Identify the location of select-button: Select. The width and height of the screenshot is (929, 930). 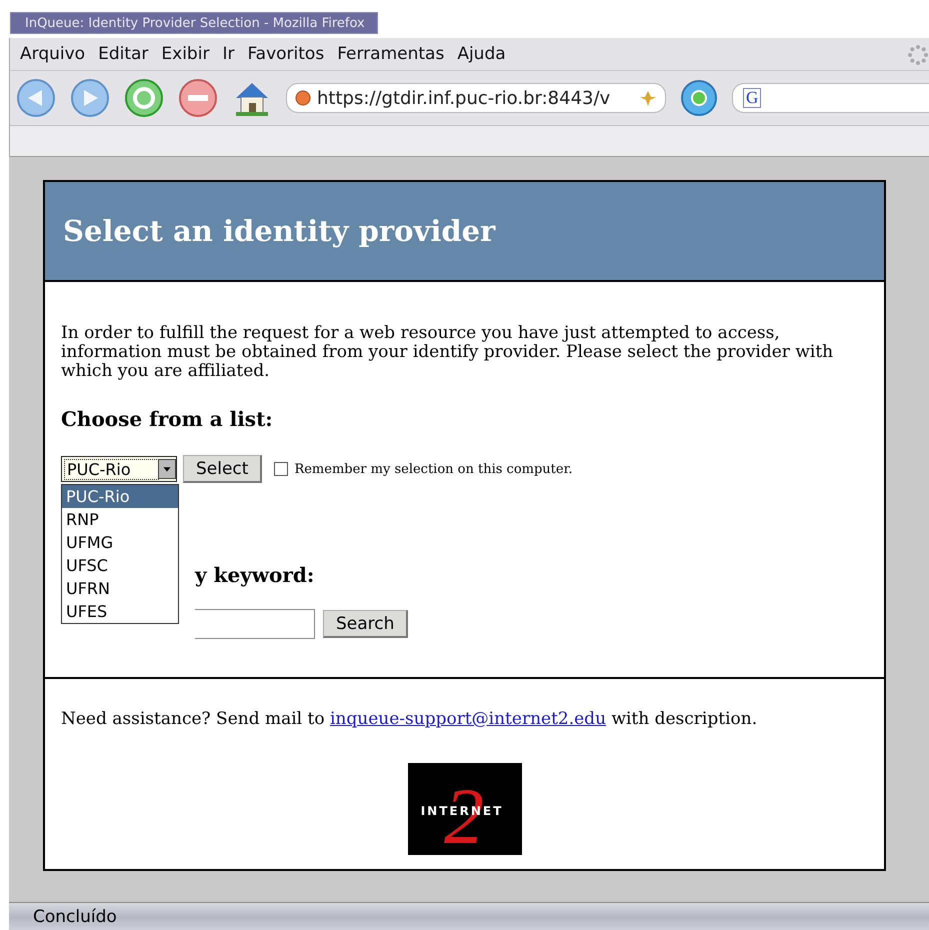
(222, 469).